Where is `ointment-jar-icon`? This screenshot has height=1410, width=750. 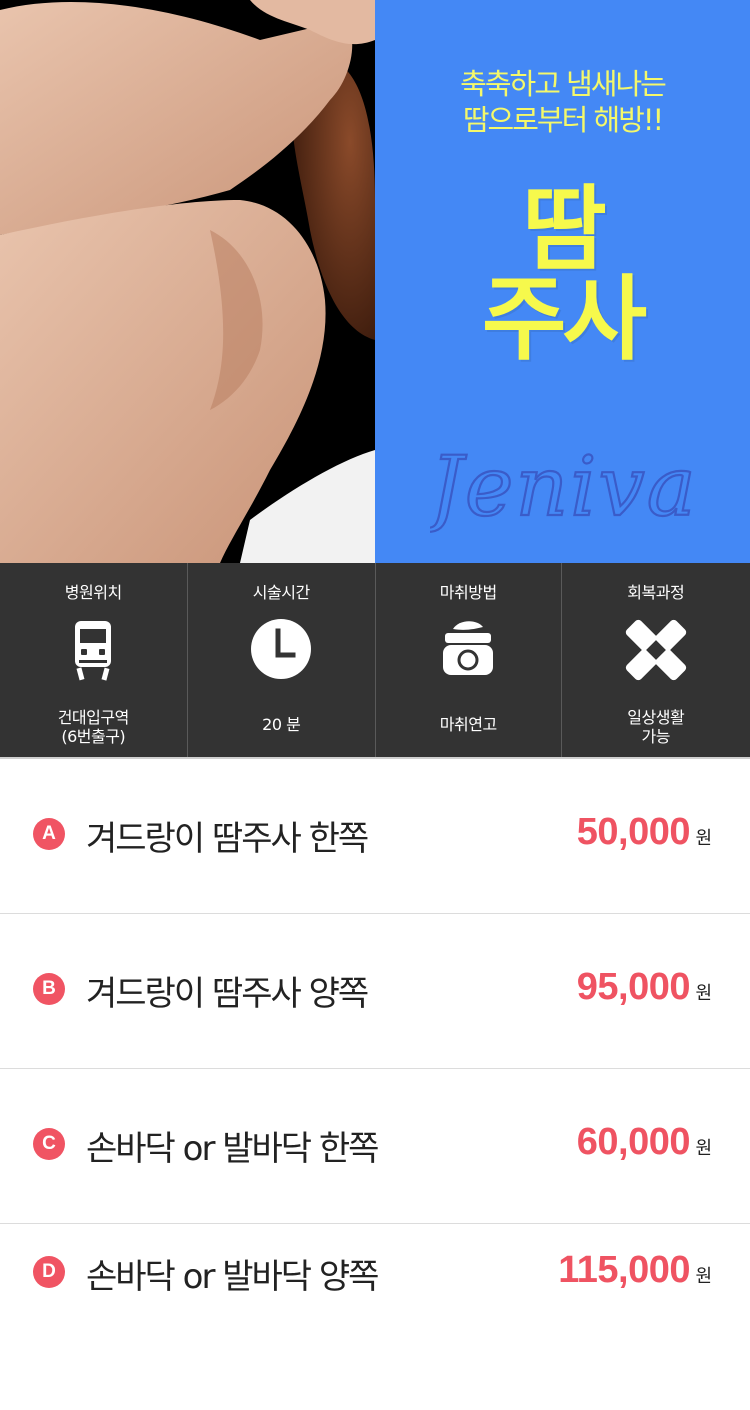 ointment-jar-icon is located at coordinates (468, 648).